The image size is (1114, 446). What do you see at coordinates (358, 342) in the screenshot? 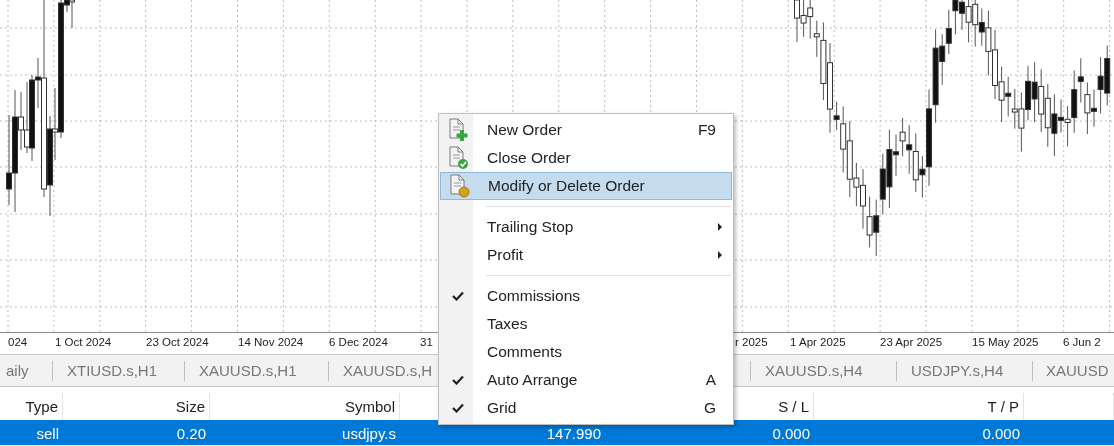
I see `date-label: 6 Dec 2024` at bounding box center [358, 342].